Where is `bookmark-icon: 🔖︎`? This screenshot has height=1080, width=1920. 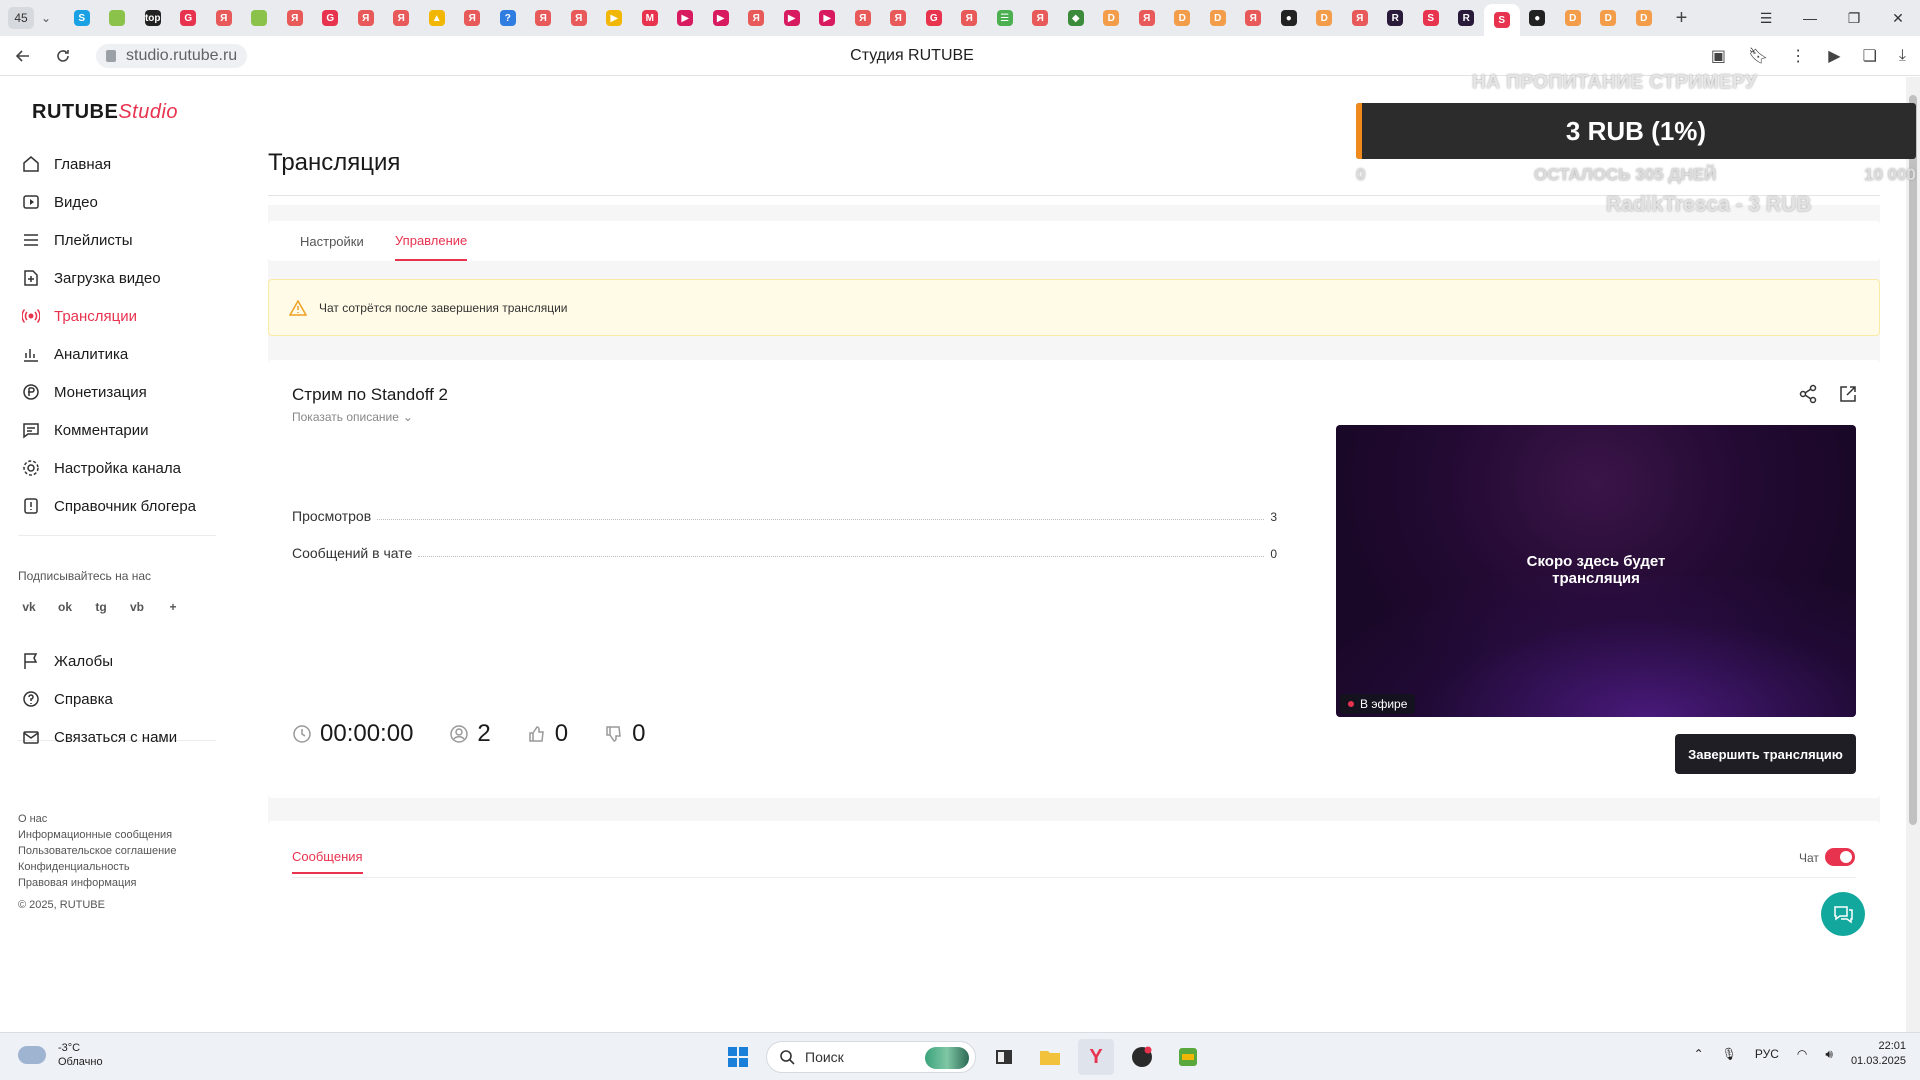
bookmark-icon: 🔖︎ is located at coordinates (1758, 56).